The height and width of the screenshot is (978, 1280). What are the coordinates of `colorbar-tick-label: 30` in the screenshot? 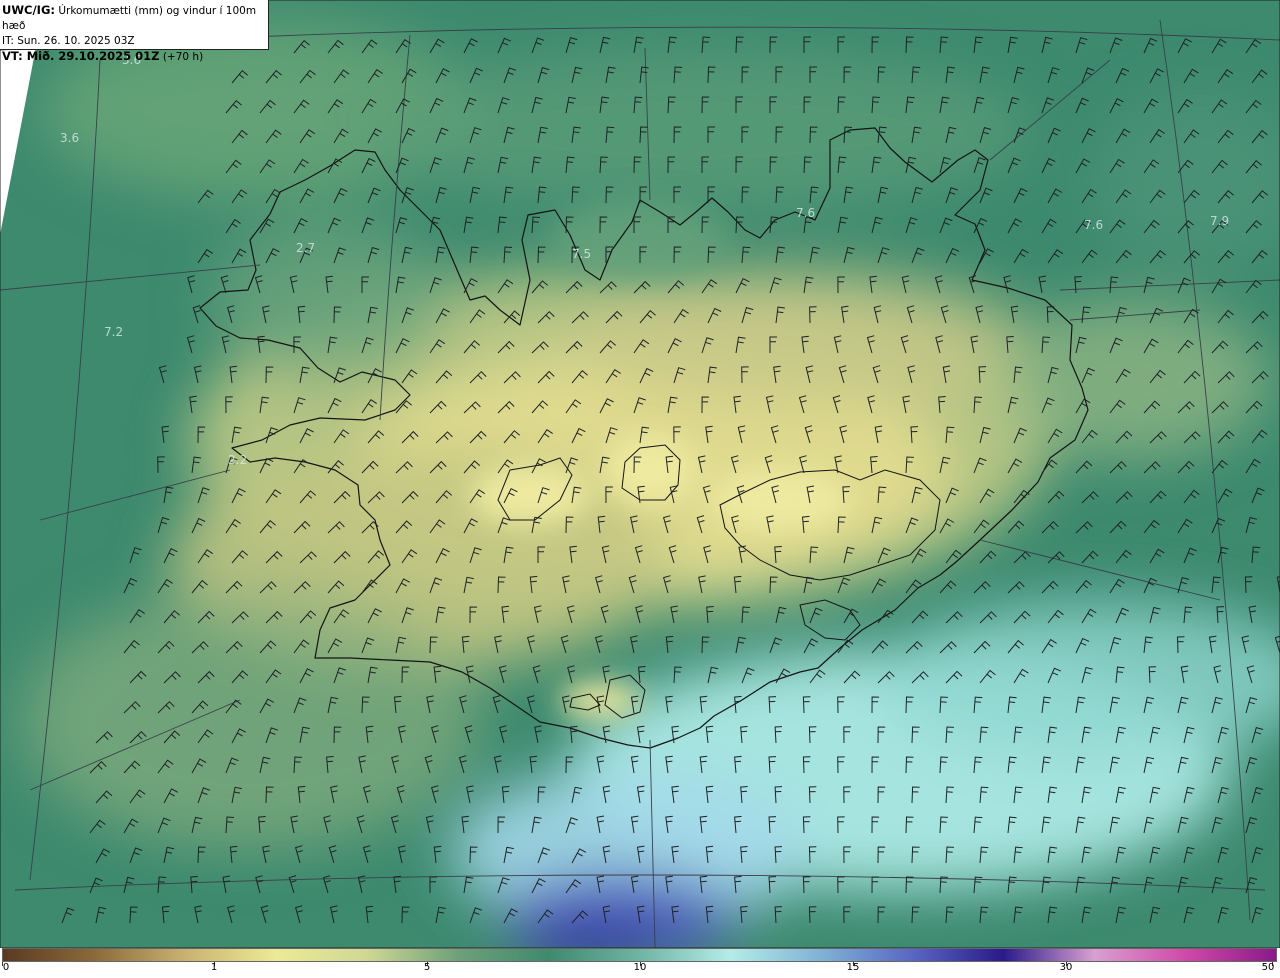 It's located at (1066, 967).